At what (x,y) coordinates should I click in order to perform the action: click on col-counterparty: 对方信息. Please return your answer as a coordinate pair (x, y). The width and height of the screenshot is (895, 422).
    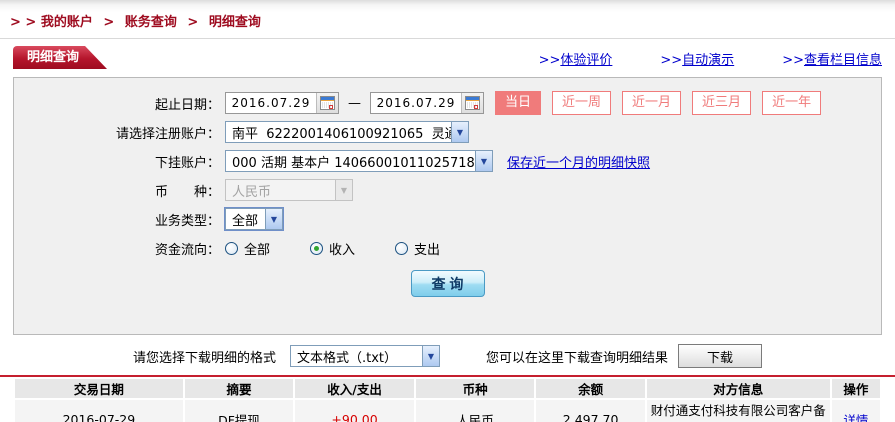
    Looking at the image, I should click on (738, 388).